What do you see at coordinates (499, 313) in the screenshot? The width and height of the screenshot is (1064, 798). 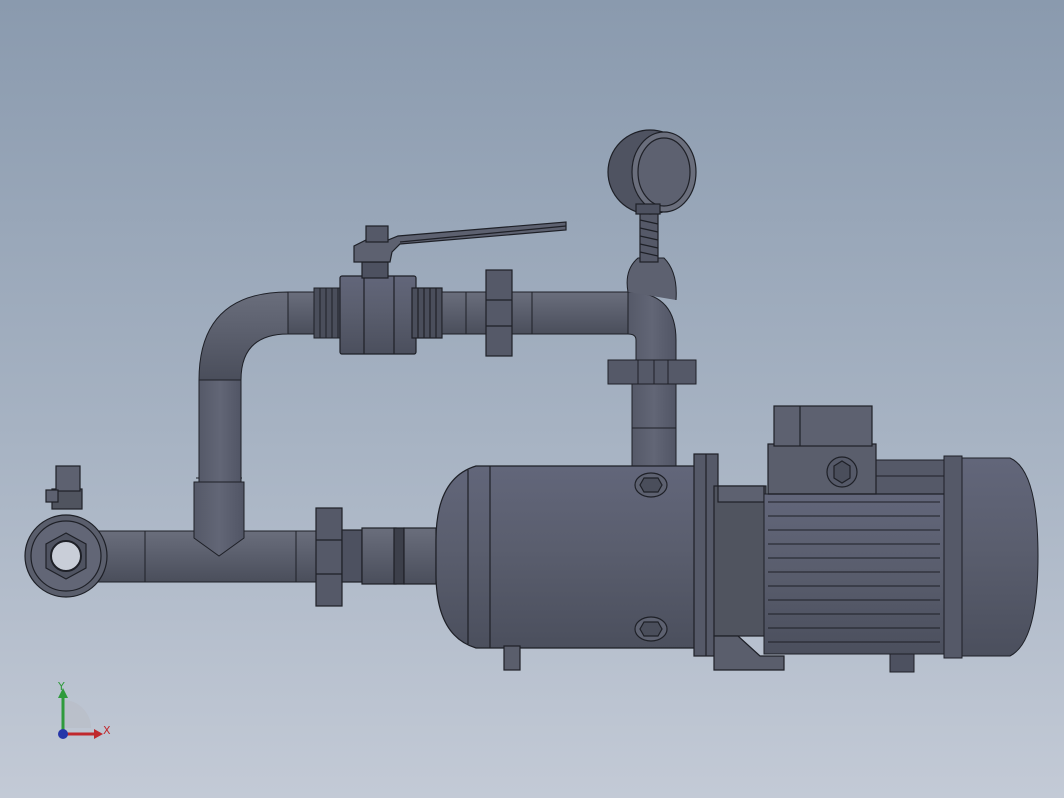 I see `union-coupling-upper` at bounding box center [499, 313].